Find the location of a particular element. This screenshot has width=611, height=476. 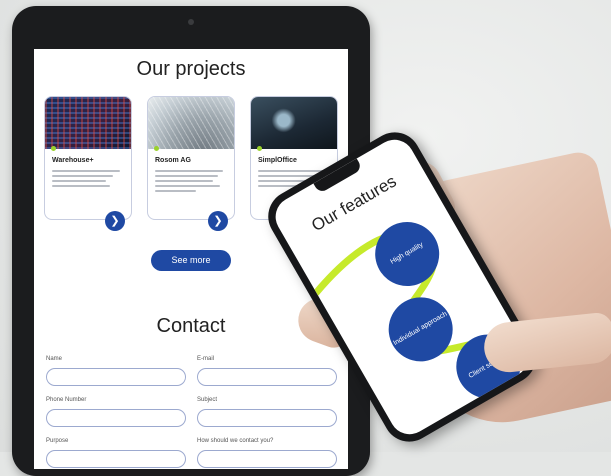

name-label: Name is located at coordinates (54, 359).